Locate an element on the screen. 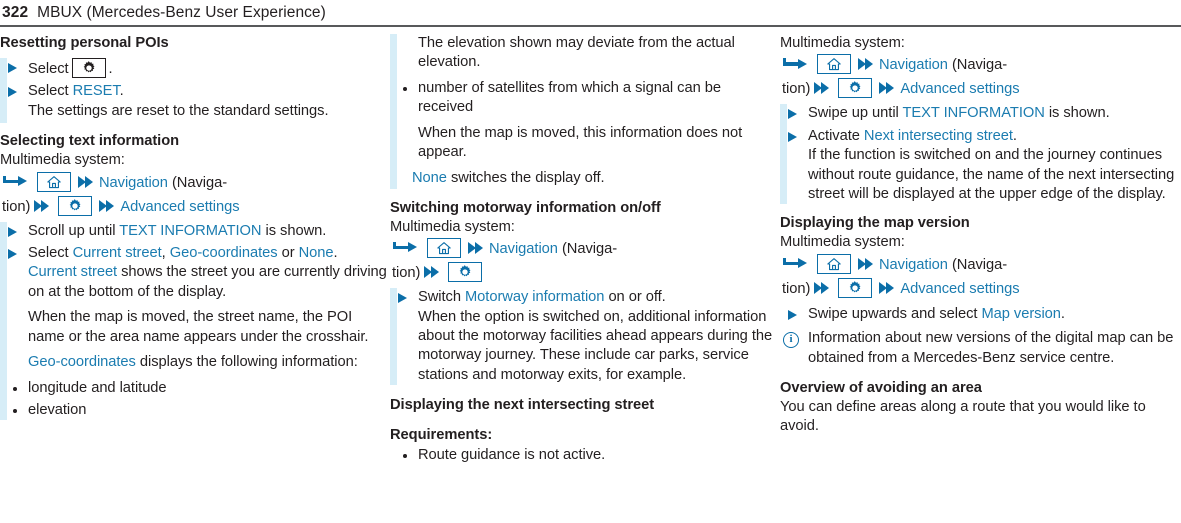 The width and height of the screenshot is (1181, 523). page-number: 322 is located at coordinates (15, 12).